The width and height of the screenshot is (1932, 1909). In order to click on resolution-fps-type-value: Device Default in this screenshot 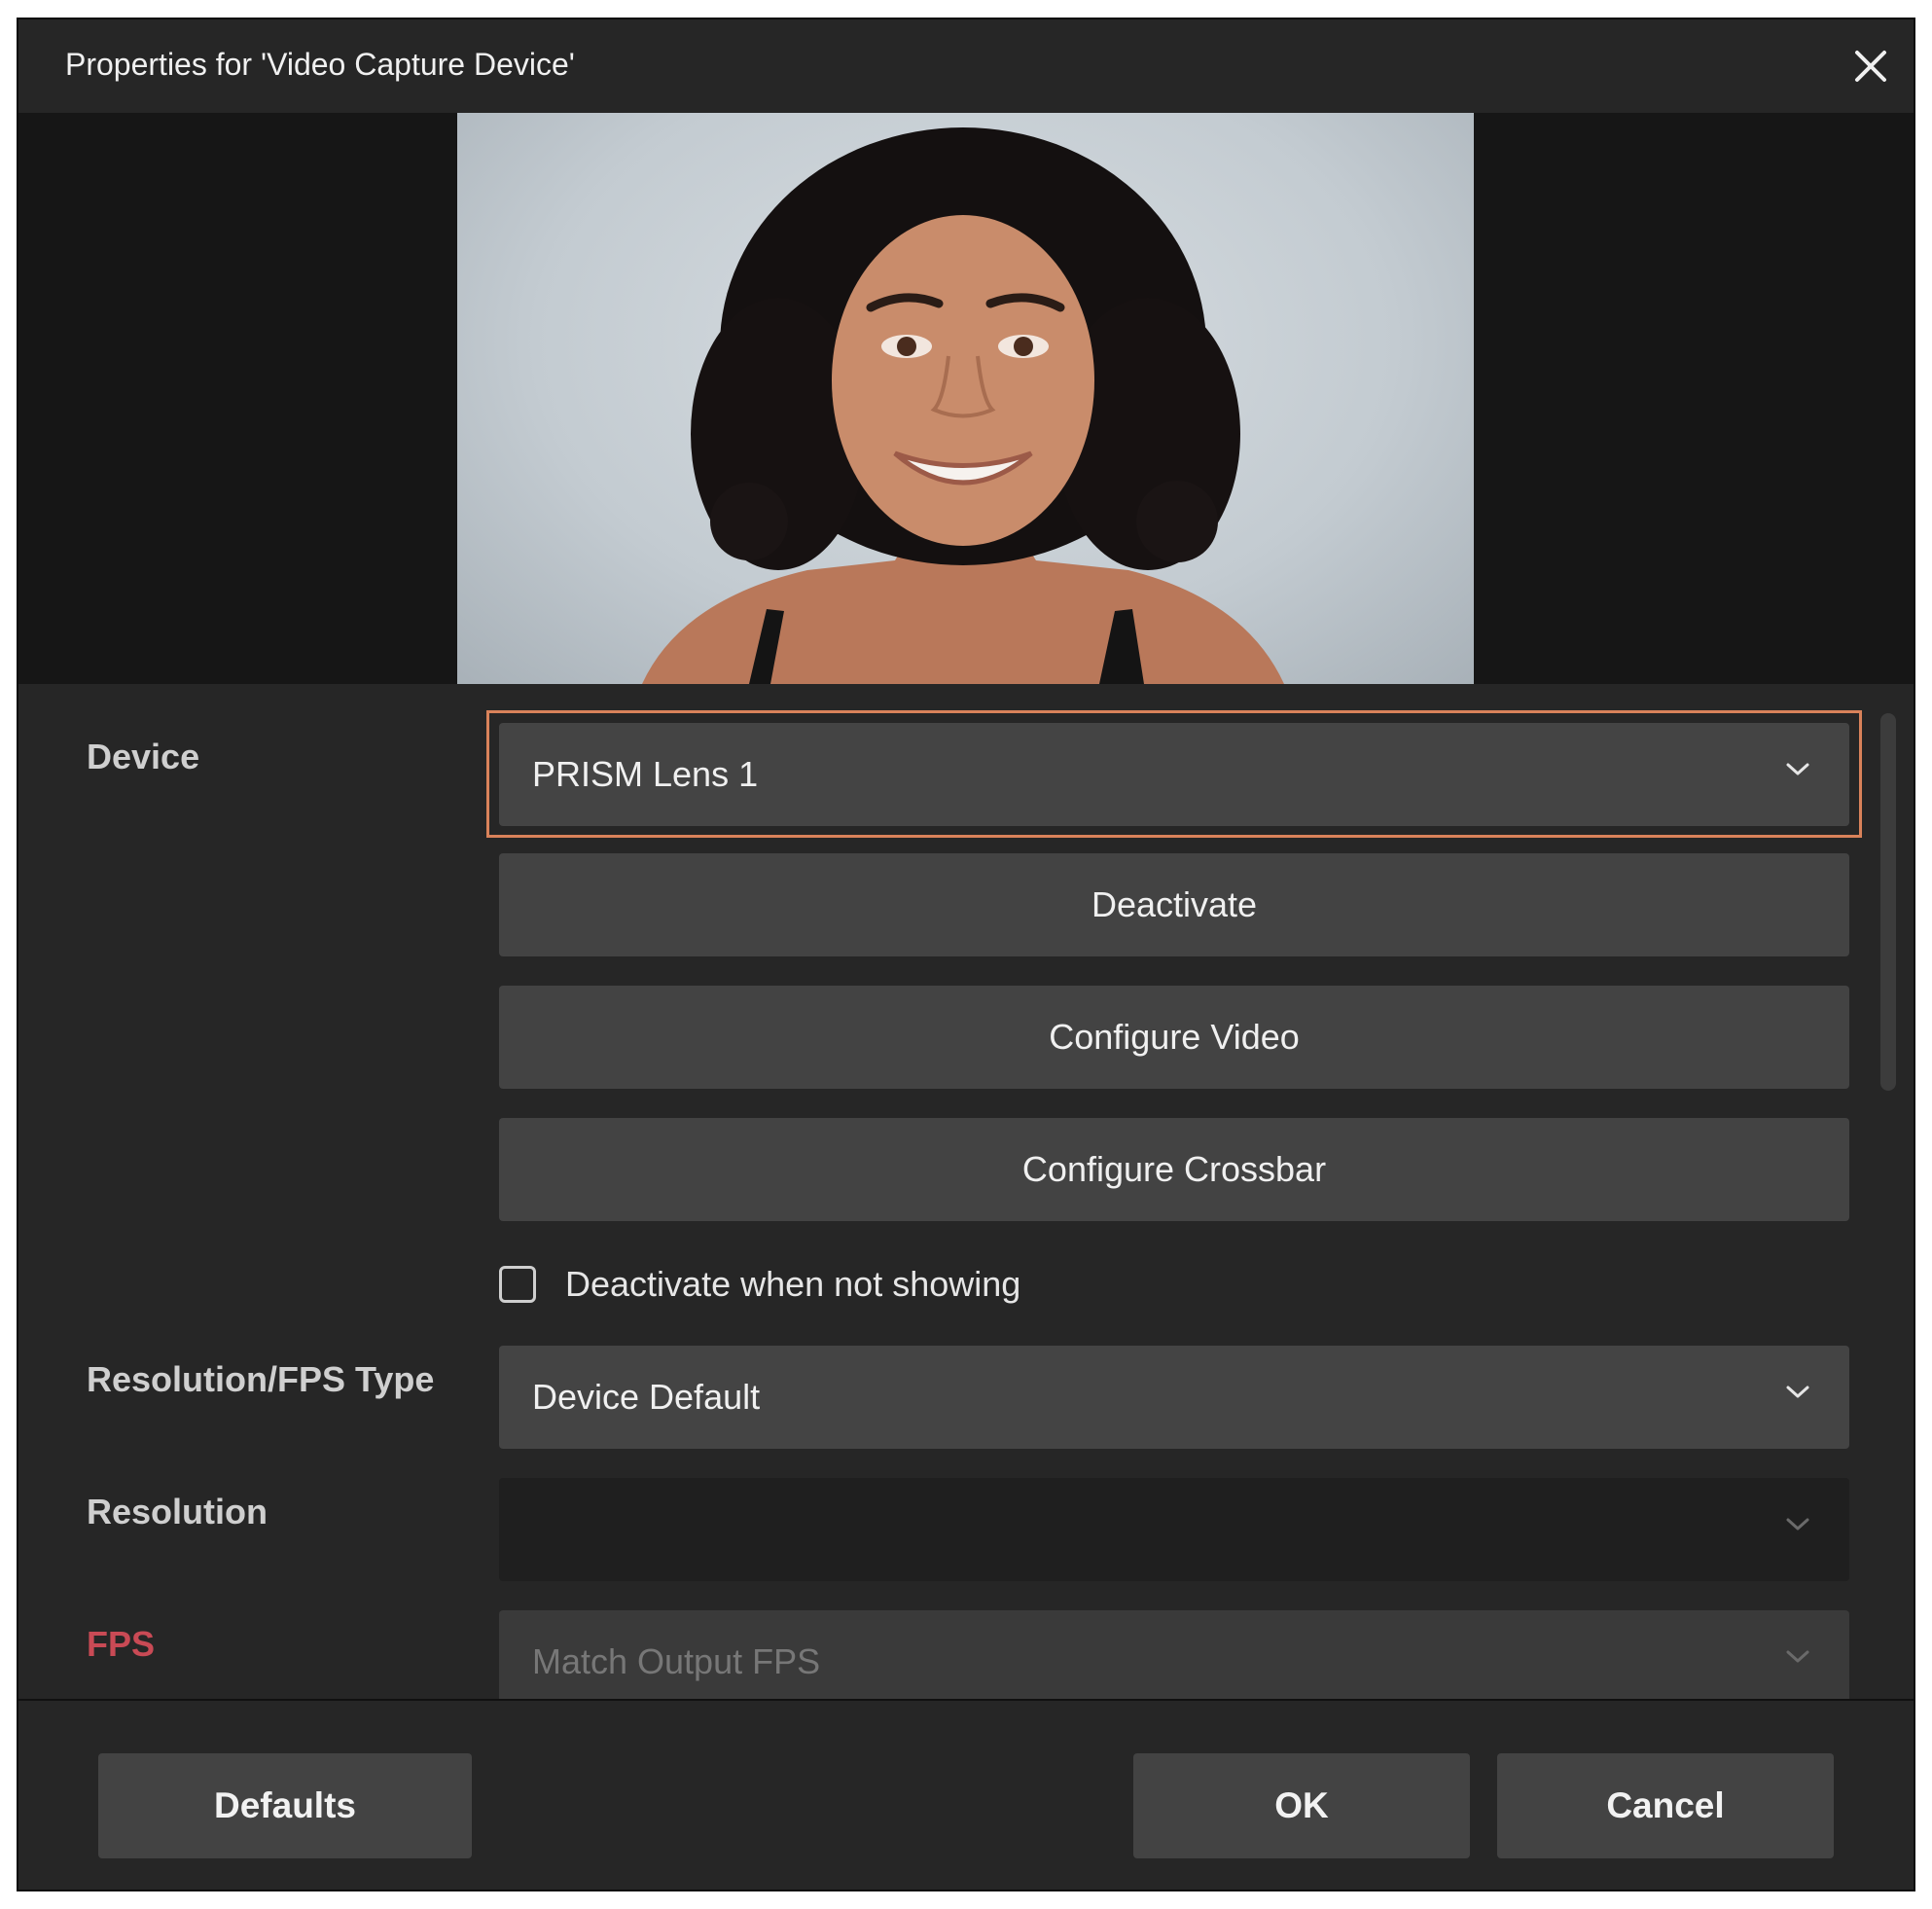, I will do `click(646, 1397)`.